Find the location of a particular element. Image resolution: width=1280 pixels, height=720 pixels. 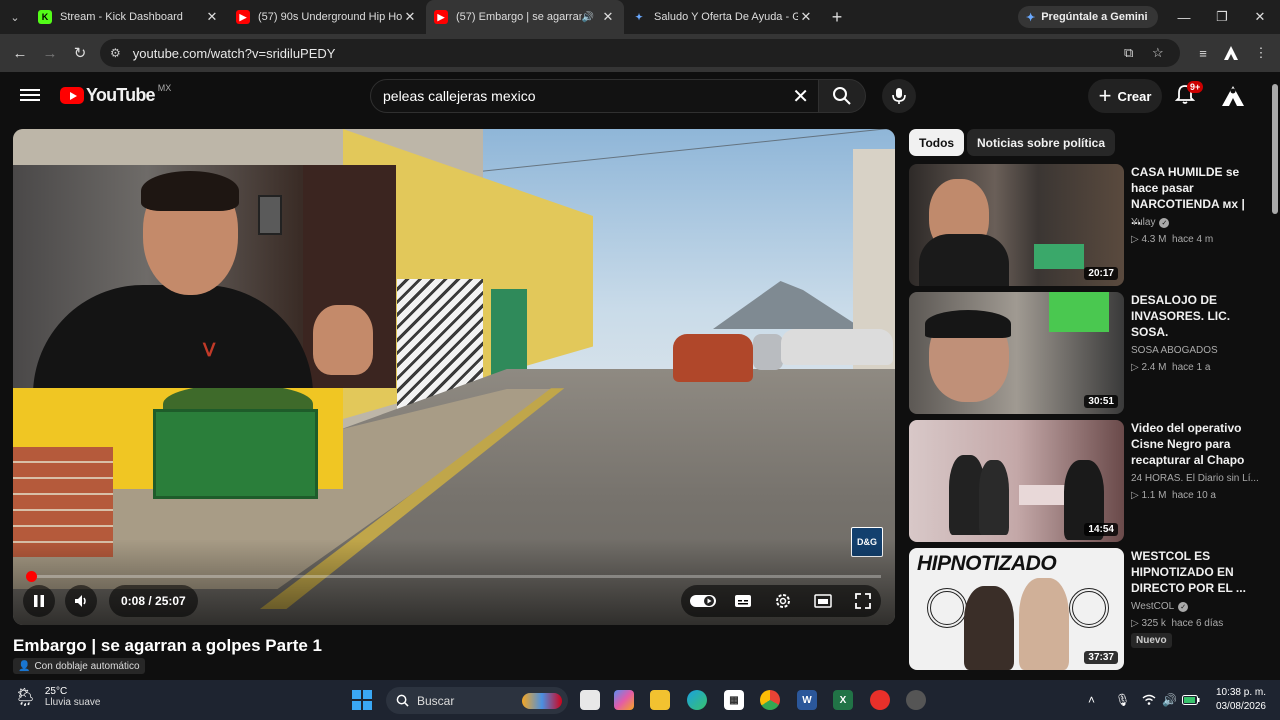

tab-youtube-hiphop: ▶ (57) 90s Underground Hip Hop ✕ is located at coordinates (327, 17).